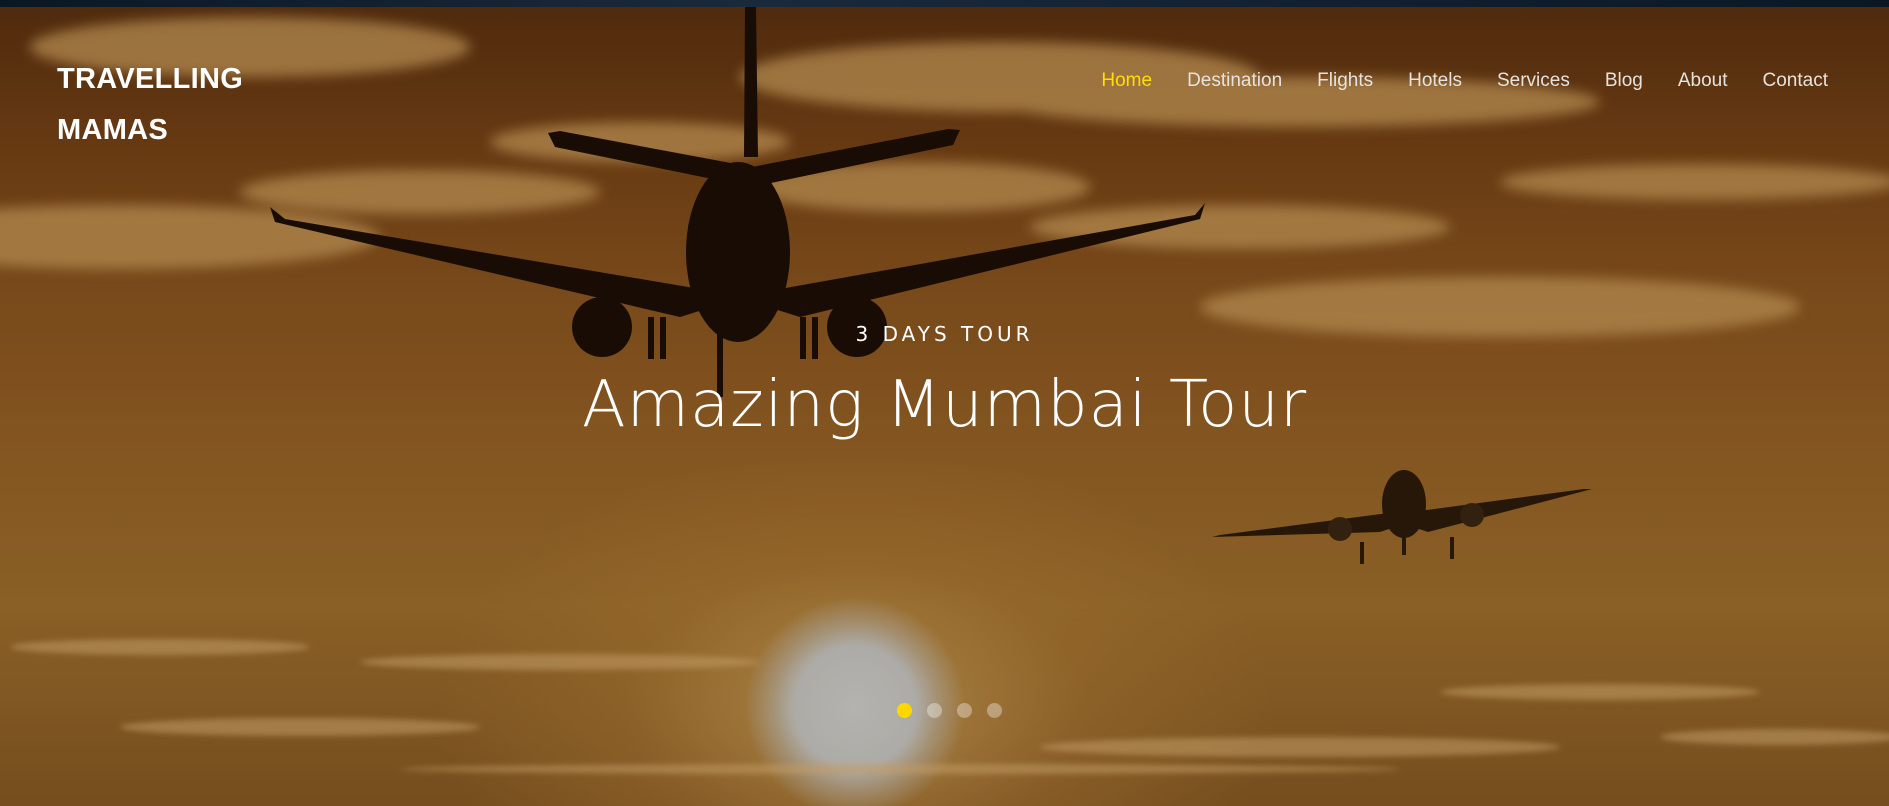 Image resolution: width=1889 pixels, height=806 pixels. Describe the element at coordinates (1533, 81) in the screenshot. I see `nav-item-services: Services` at that location.